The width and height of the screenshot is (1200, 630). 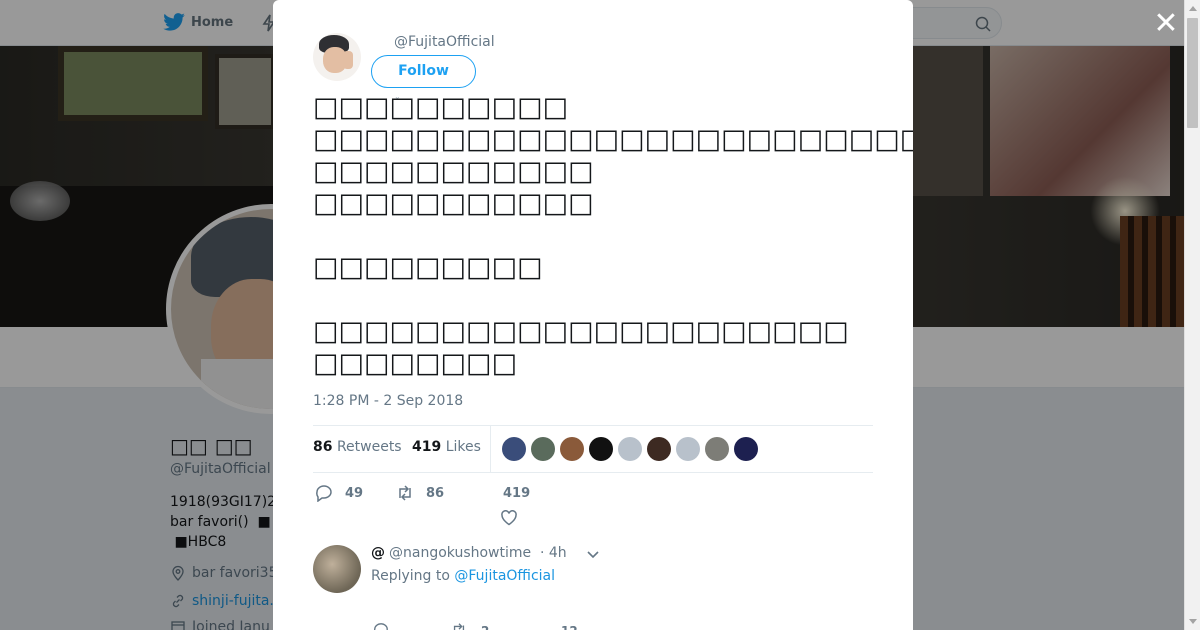 I want to click on like-count: 419, so click(x=517, y=493).